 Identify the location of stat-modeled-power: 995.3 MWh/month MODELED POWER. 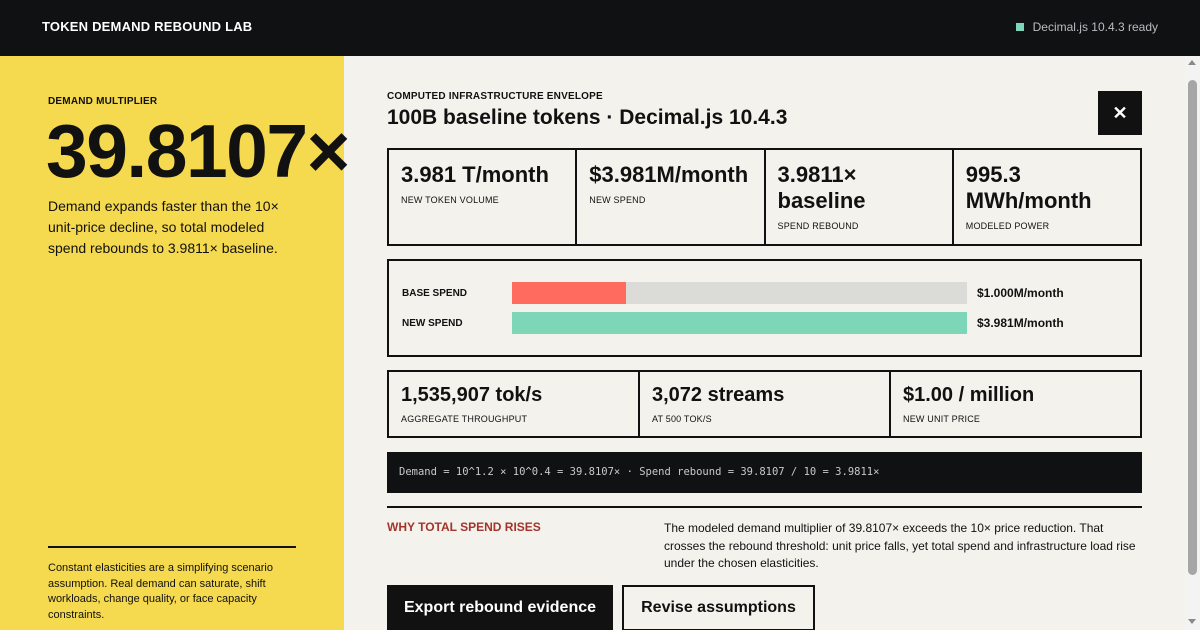
(1047, 197).